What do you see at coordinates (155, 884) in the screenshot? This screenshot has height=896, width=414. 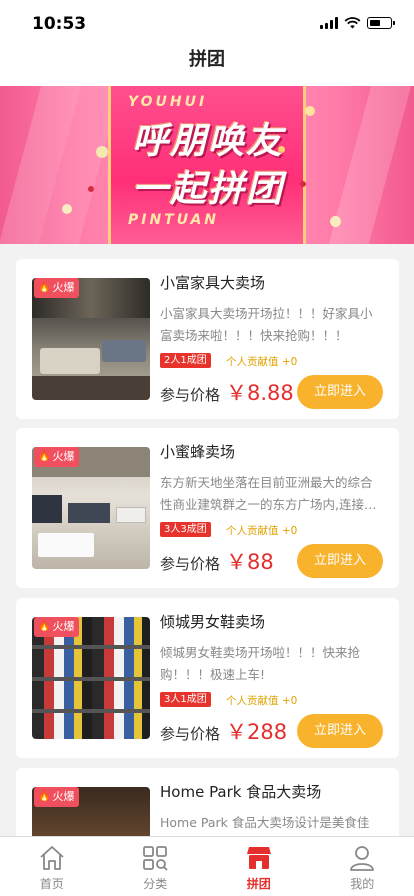 I see `tab-label: 分类` at bounding box center [155, 884].